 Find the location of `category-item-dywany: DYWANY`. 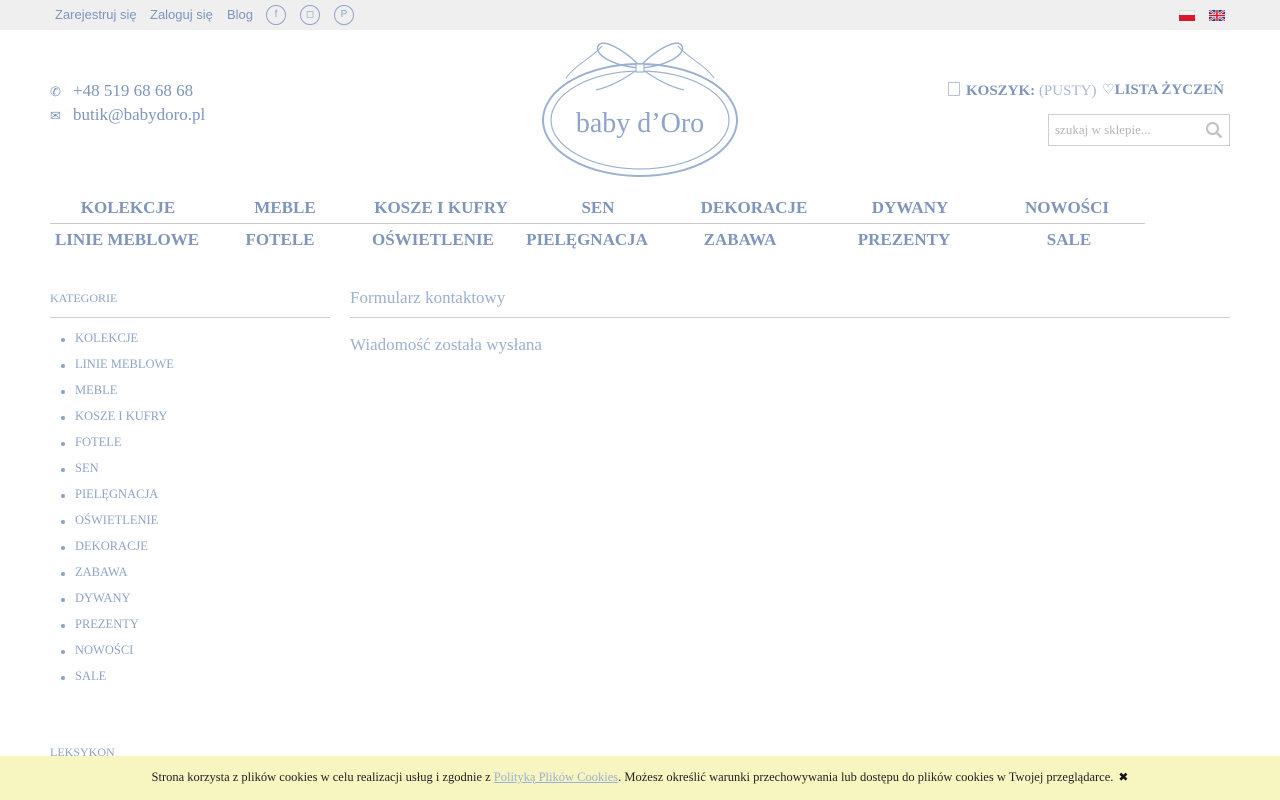

category-item-dywany: DYWANY is located at coordinates (112, 604).